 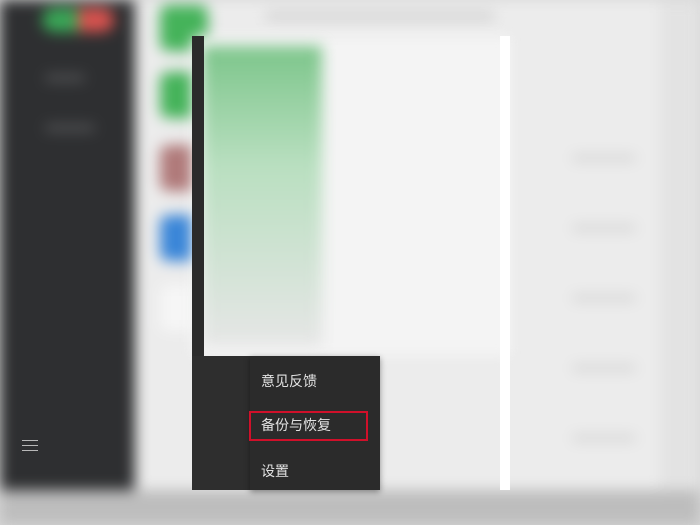 What do you see at coordinates (308, 426) in the screenshot?
I see `highlight-annotation-box` at bounding box center [308, 426].